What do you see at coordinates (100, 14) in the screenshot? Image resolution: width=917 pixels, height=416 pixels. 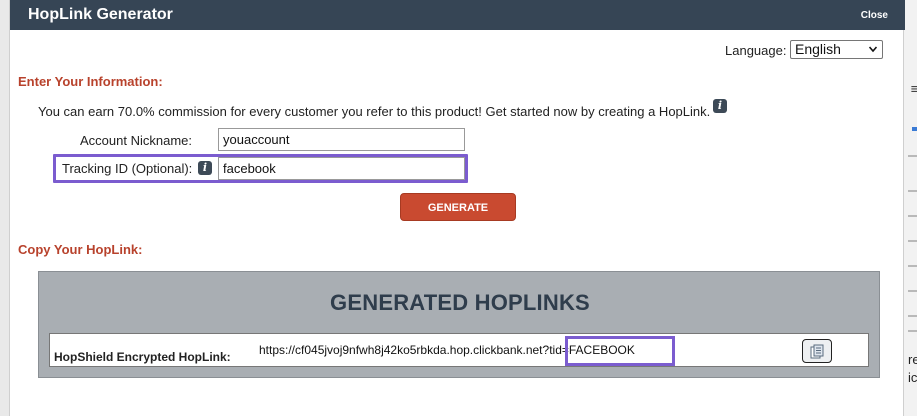 I see `dialog-title: HopLink Generator` at bounding box center [100, 14].